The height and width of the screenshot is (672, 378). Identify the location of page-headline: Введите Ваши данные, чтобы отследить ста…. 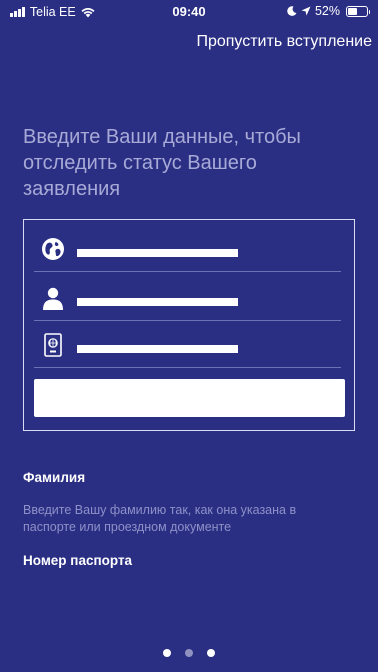
(162, 163).